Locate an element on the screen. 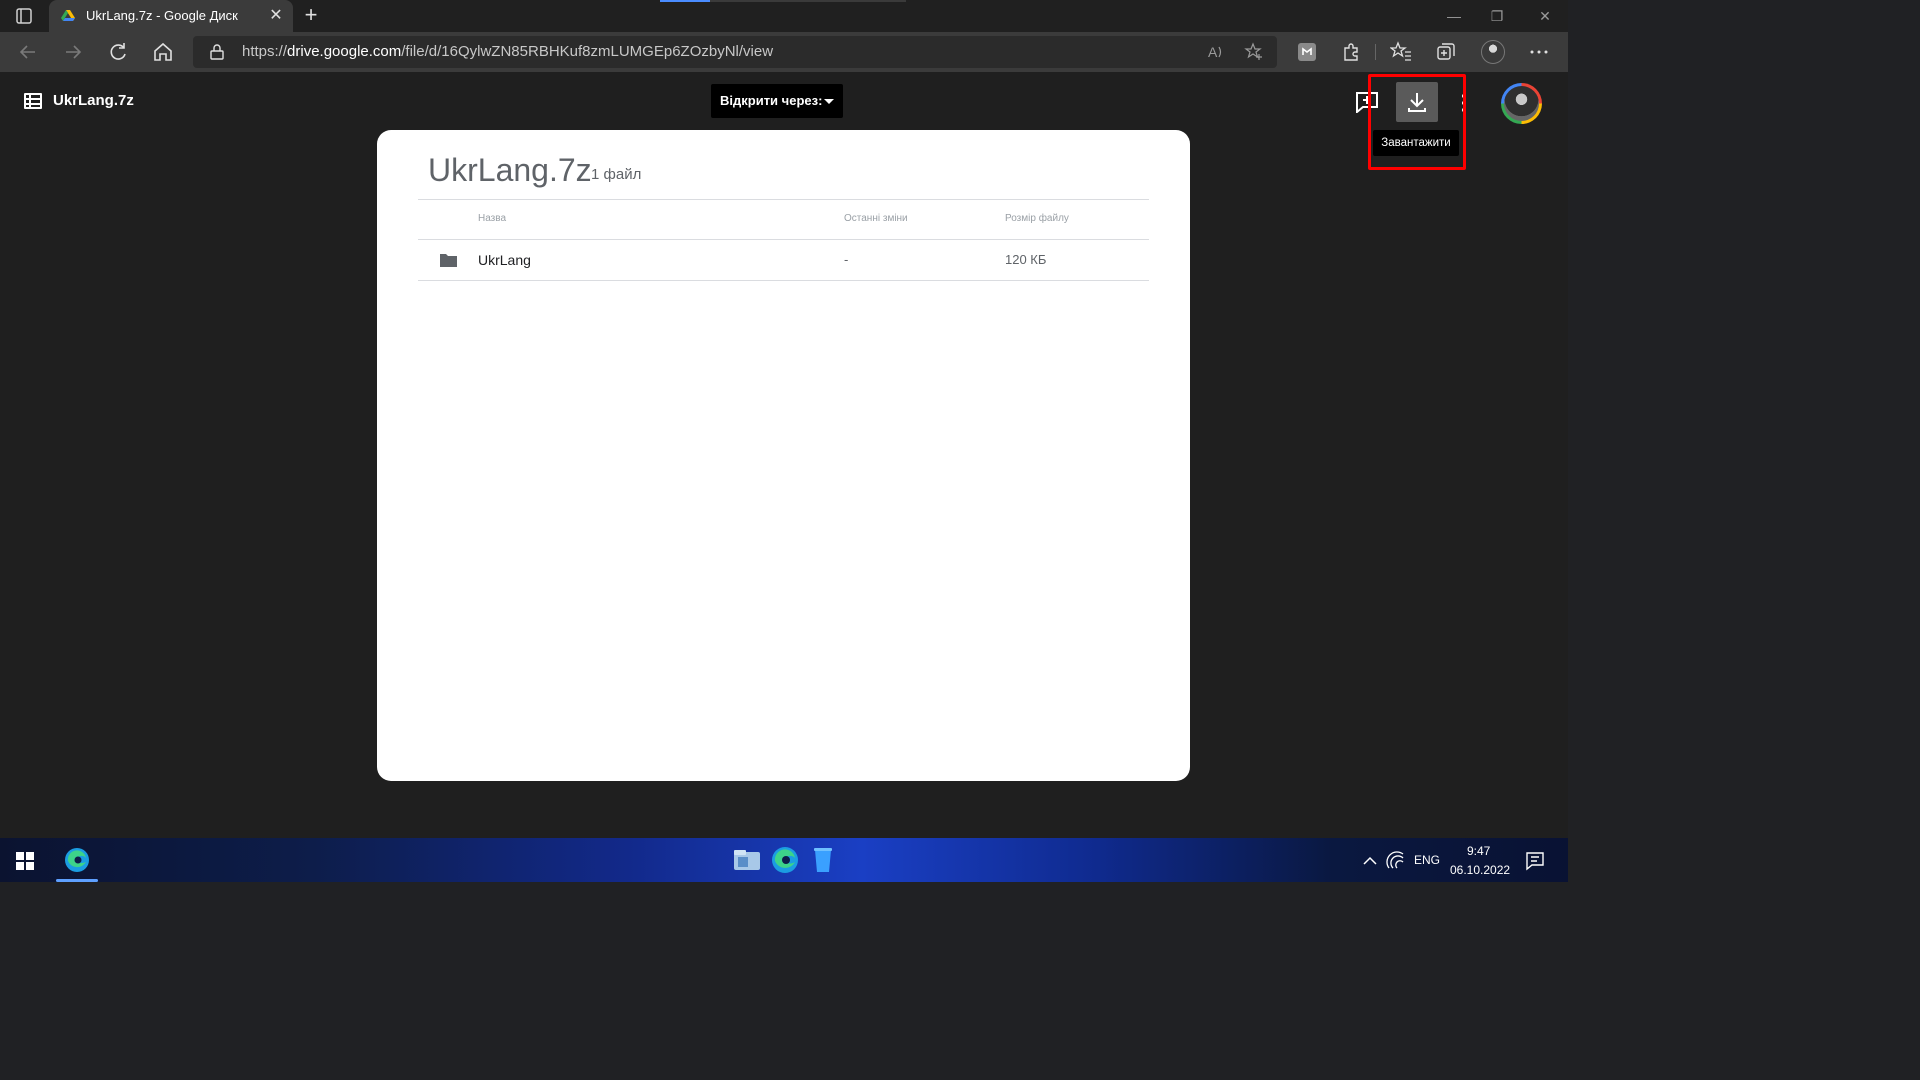 This screenshot has height=1080, width=1920. refresh-icon is located at coordinates (118, 52).